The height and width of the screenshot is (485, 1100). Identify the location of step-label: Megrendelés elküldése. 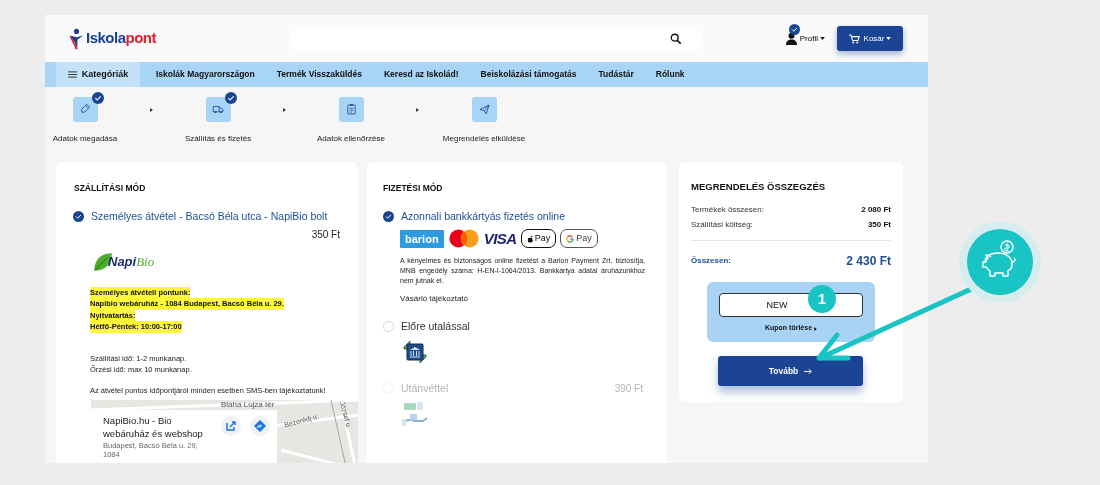
(484, 139).